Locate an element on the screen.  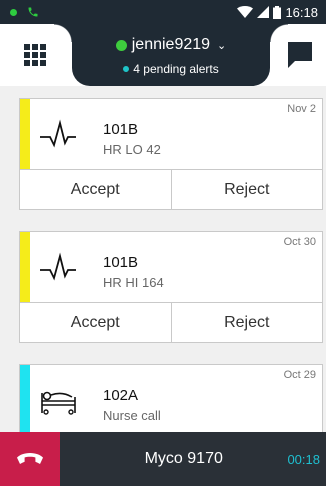
user-status-tab: jennie9219 ⌄ 4 pending alerts is located at coordinates (171, 55).